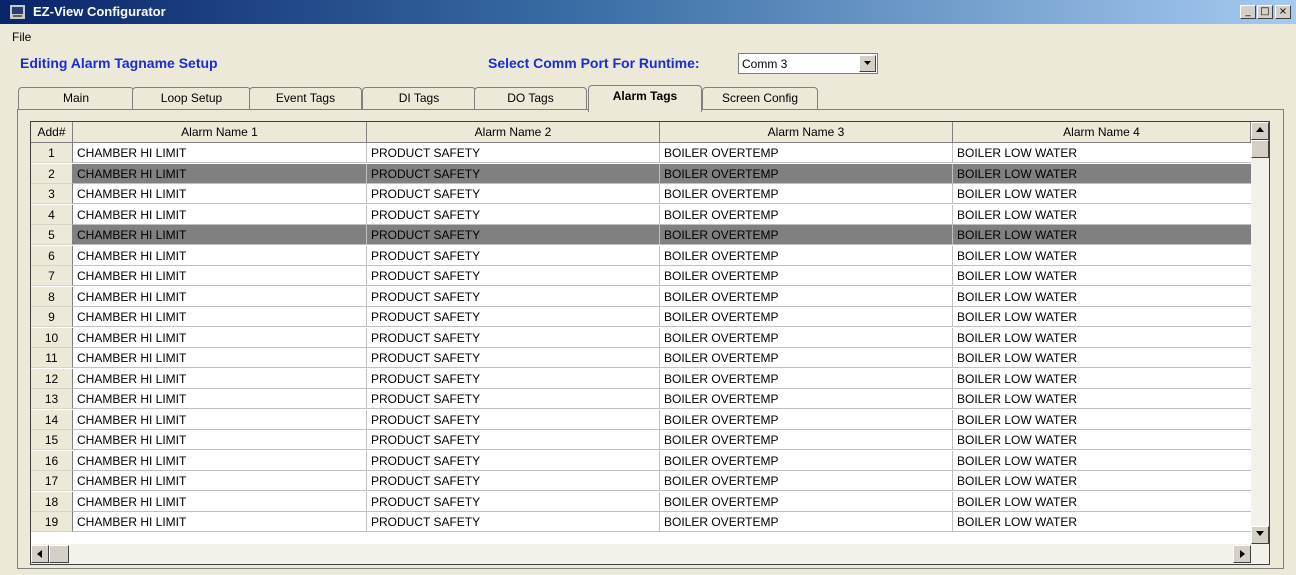 The width and height of the screenshot is (1296, 575). What do you see at coordinates (1242, 554) in the screenshot?
I see `scroll-right-button` at bounding box center [1242, 554].